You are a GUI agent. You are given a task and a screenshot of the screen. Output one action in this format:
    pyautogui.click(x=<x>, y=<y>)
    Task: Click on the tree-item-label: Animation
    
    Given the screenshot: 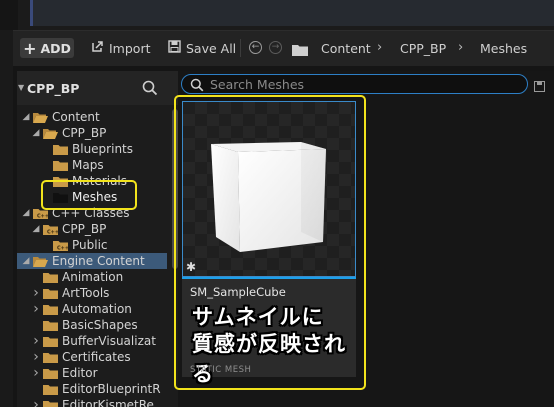 What is the action you would take?
    pyautogui.click(x=92, y=277)
    